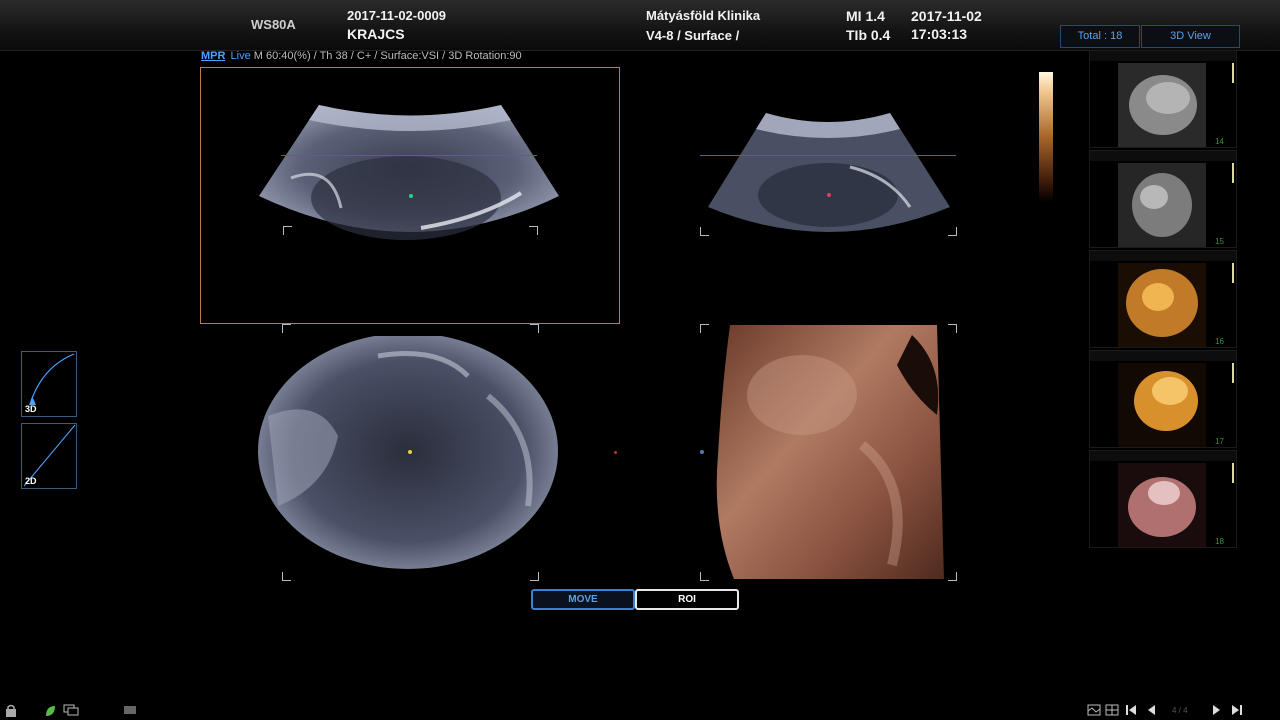 Image resolution: width=1280 pixels, height=720 pixels. I want to click on next-page-icon, so click(1217, 711).